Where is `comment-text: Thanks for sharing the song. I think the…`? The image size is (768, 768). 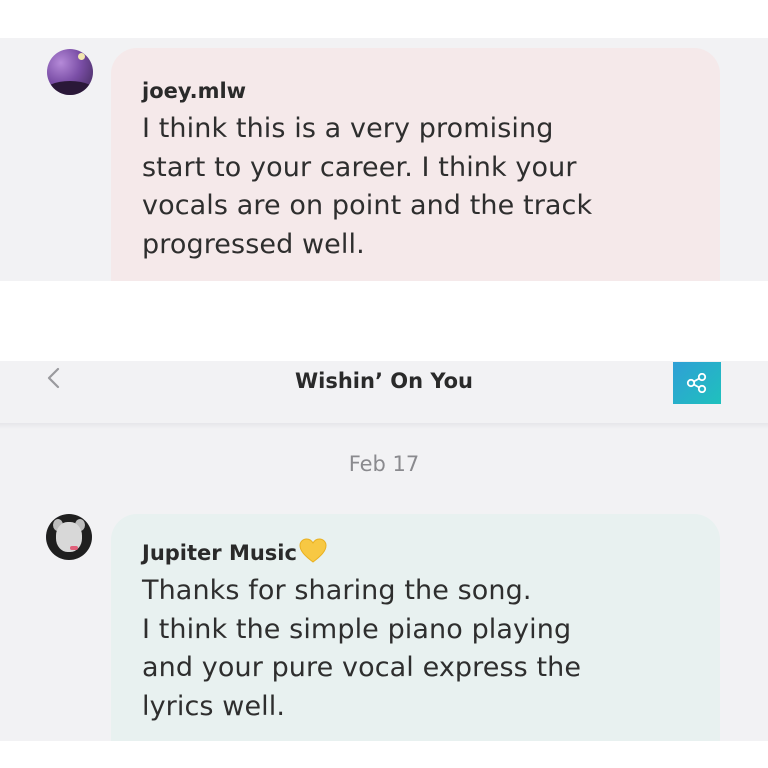
comment-text: Thanks for sharing the song. I think the… is located at coordinates (416, 649).